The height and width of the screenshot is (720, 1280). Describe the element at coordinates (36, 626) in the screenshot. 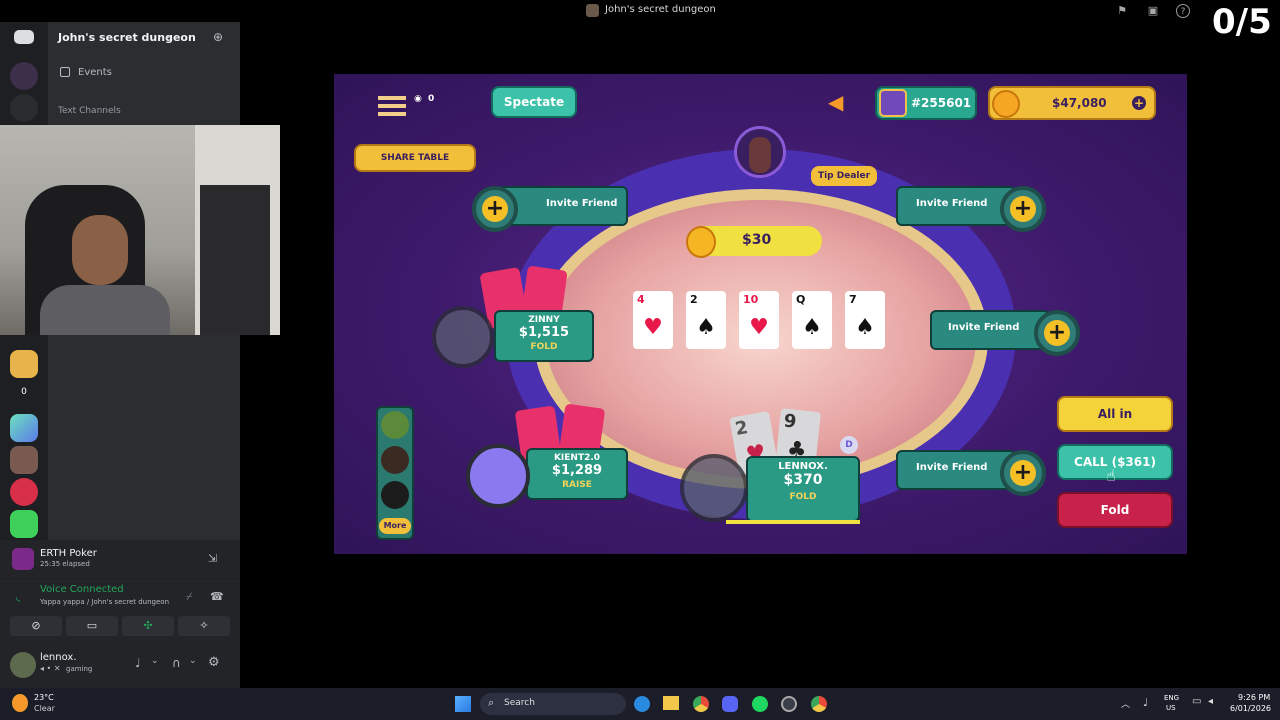

I see `camera-off-icon: ⊘` at that location.